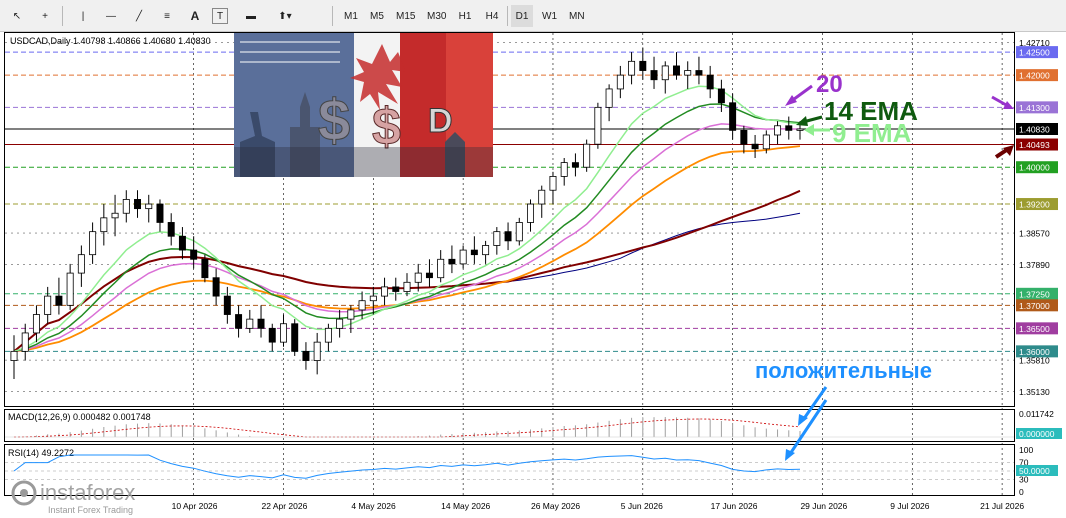 The width and height of the screenshot is (1066, 518). Describe the element at coordinates (17, 16) in the screenshot. I see `cursor-icon: ↖` at that location.